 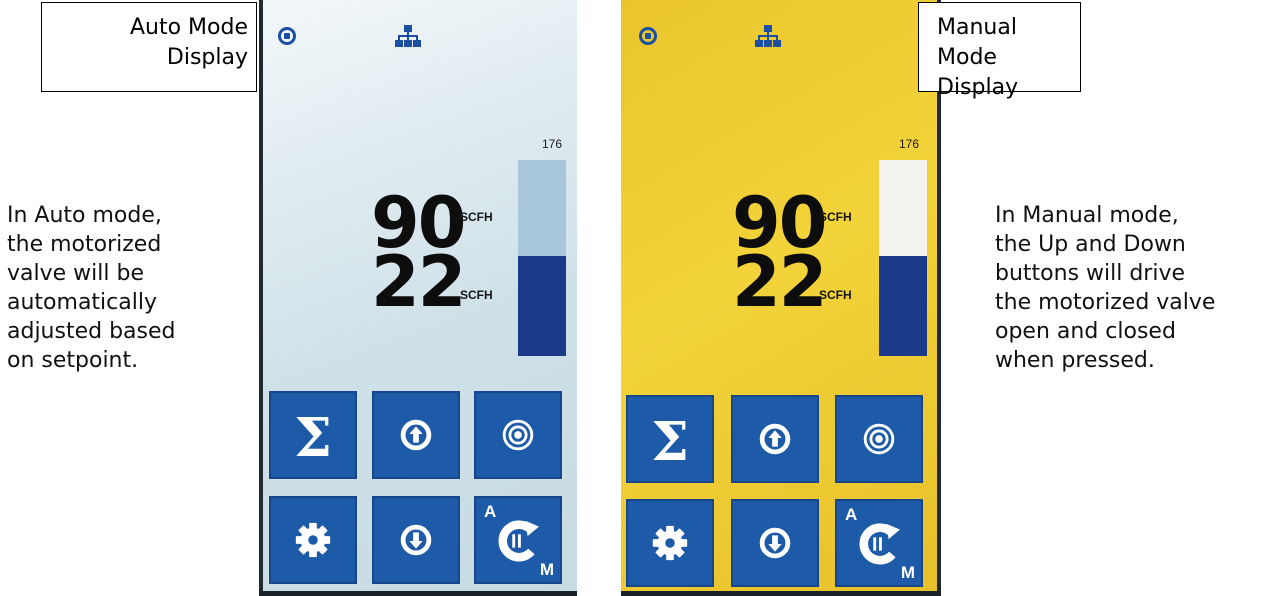 I want to click on auto-callout-line2: Display, so click(x=207, y=57).